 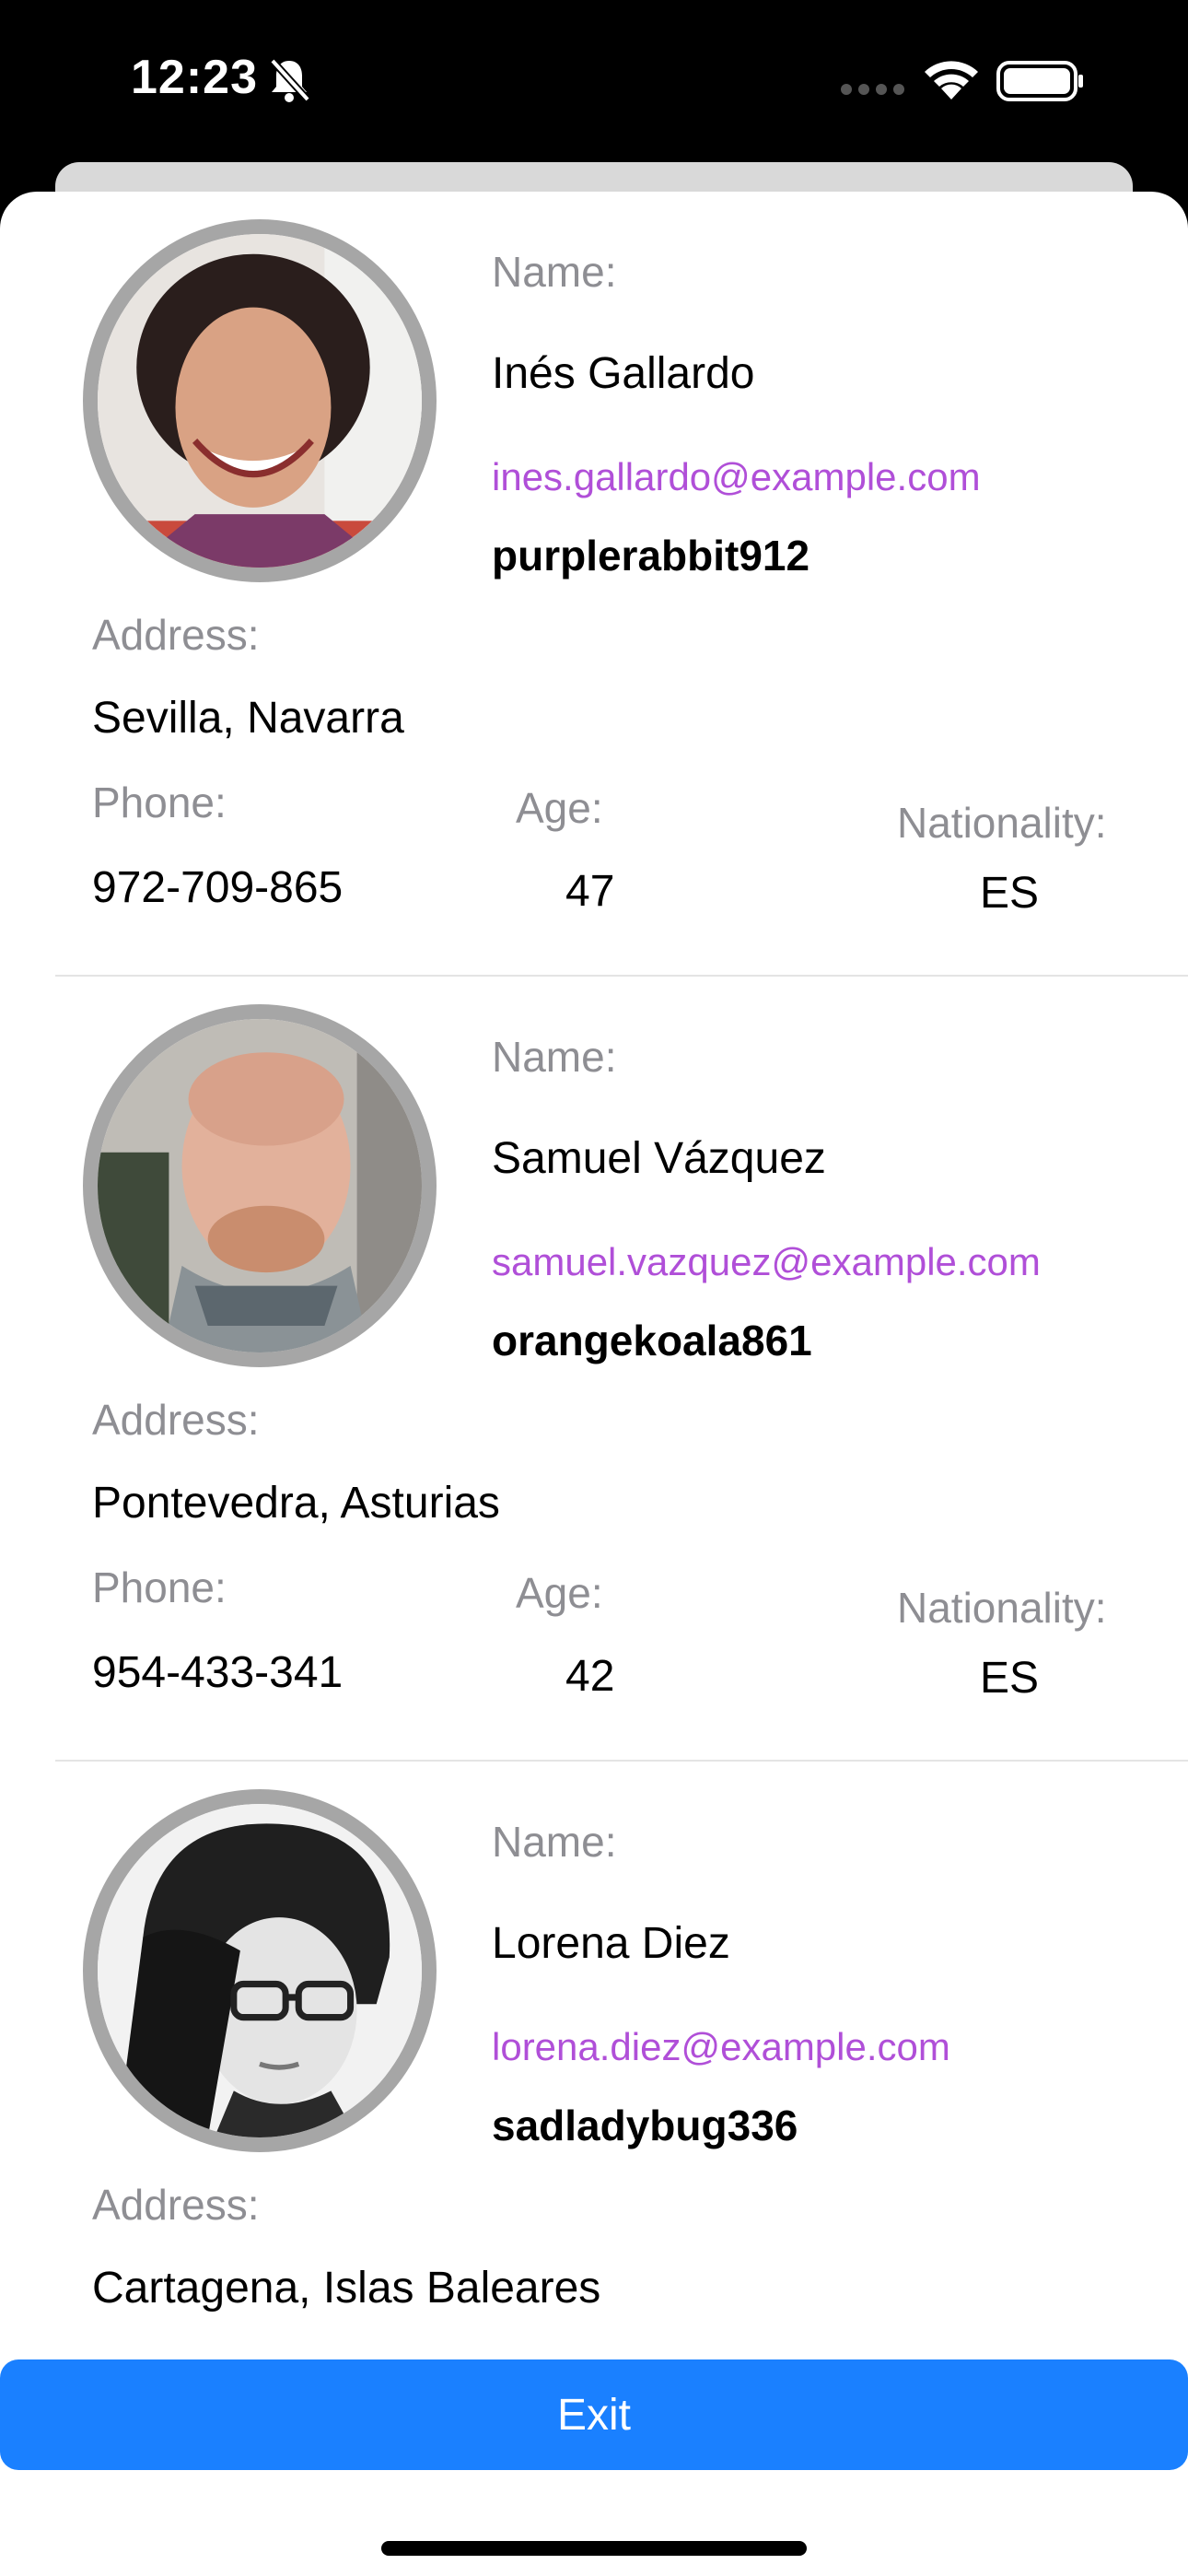 I want to click on user-name: Inés Gallardo, so click(x=623, y=373).